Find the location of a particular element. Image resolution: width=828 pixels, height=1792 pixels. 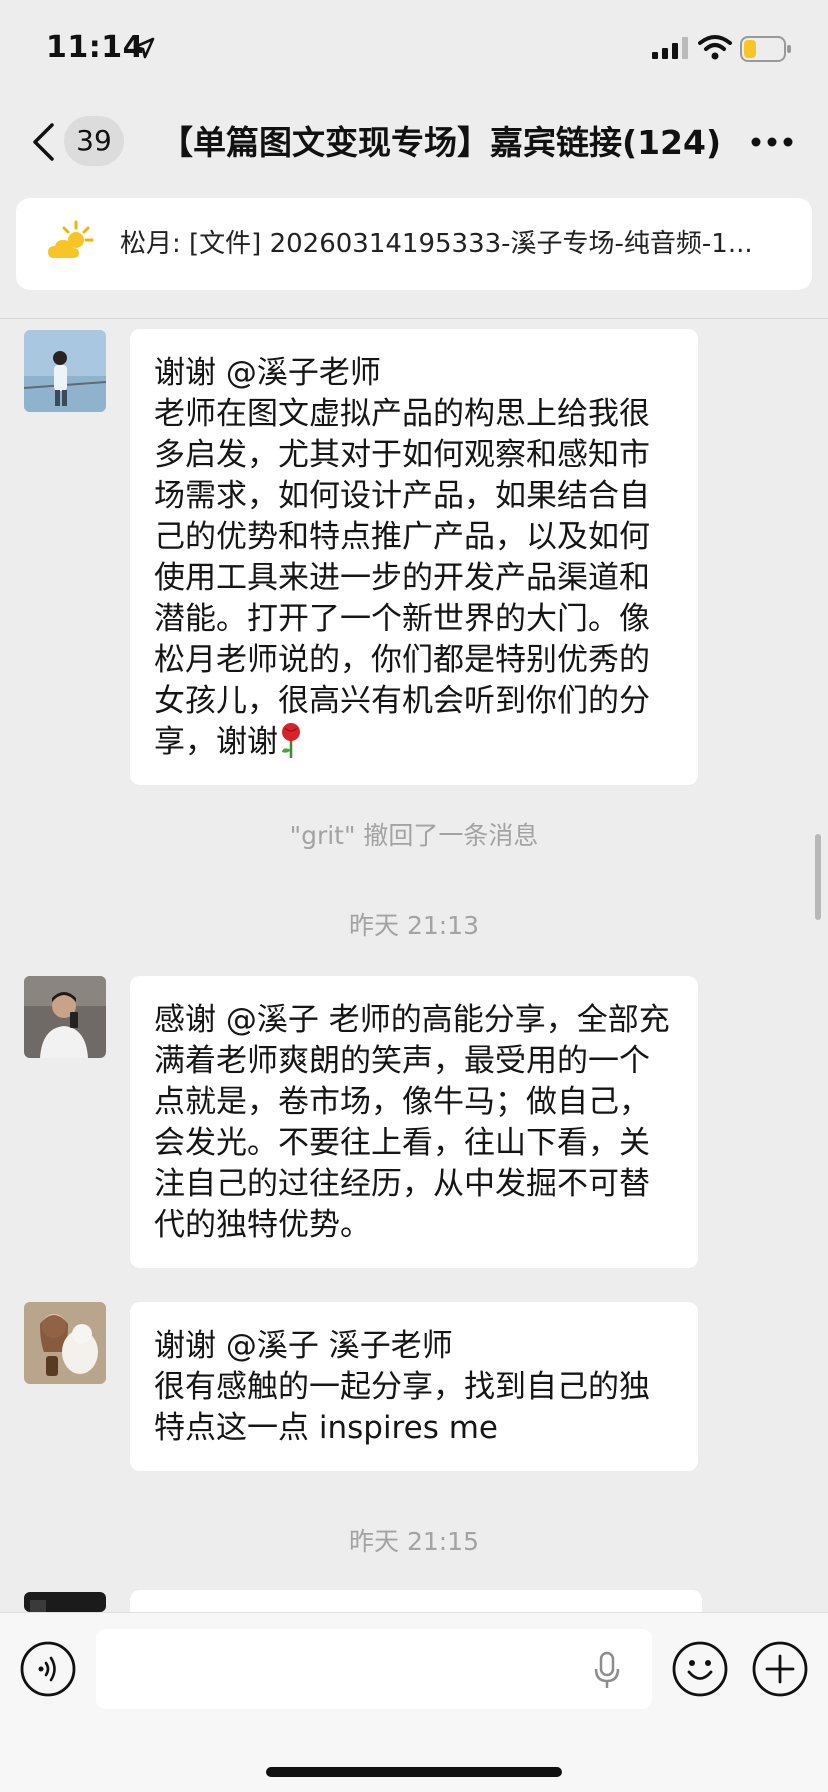

home-indicator is located at coordinates (414, 1772).